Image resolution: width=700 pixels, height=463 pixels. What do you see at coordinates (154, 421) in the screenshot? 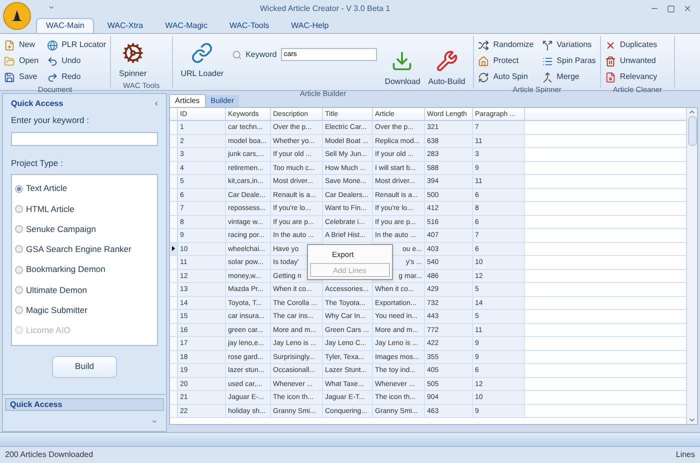
I see `dropdown-caret-icon` at bounding box center [154, 421].